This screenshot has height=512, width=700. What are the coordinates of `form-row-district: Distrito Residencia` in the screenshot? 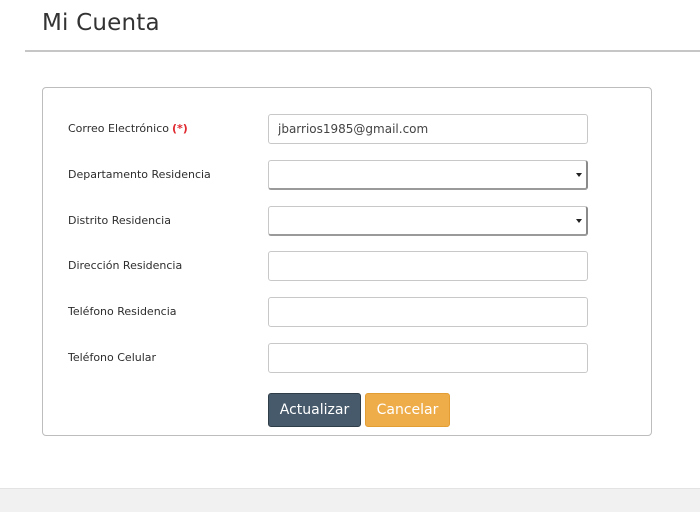 It's located at (347, 221).